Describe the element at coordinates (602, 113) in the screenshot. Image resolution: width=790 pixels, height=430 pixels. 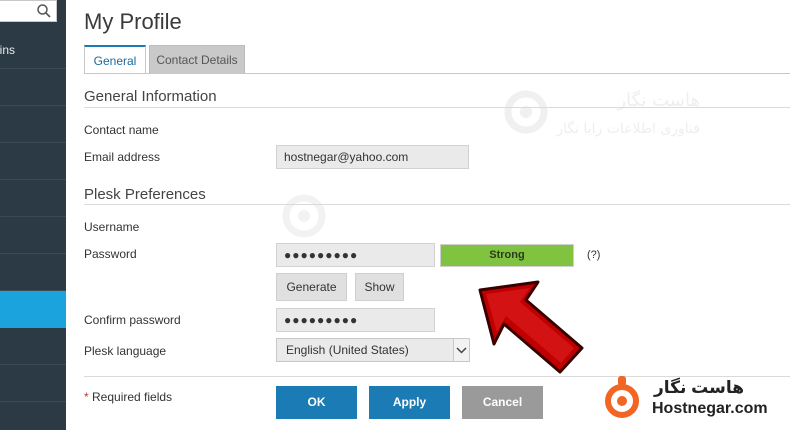
I see `watermark-logo: هاست نگار فناوری اطلاعات رایا نگار` at that location.